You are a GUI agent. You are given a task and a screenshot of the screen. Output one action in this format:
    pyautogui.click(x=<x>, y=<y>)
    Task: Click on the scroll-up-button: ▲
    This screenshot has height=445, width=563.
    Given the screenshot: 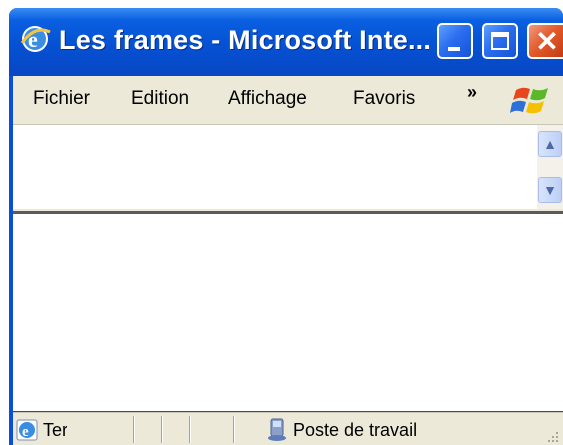 What is the action you would take?
    pyautogui.click(x=550, y=144)
    